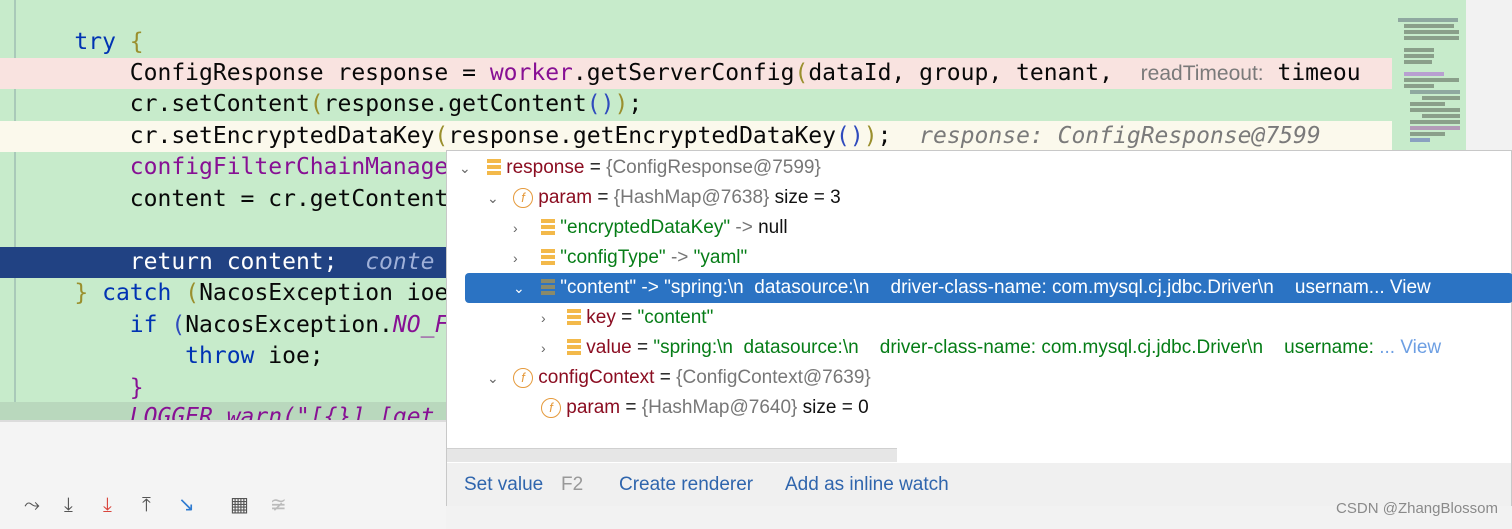  Describe the element at coordinates (867, 484) in the screenshot. I see `add-inline-watch-link: Add as inline watch` at that location.